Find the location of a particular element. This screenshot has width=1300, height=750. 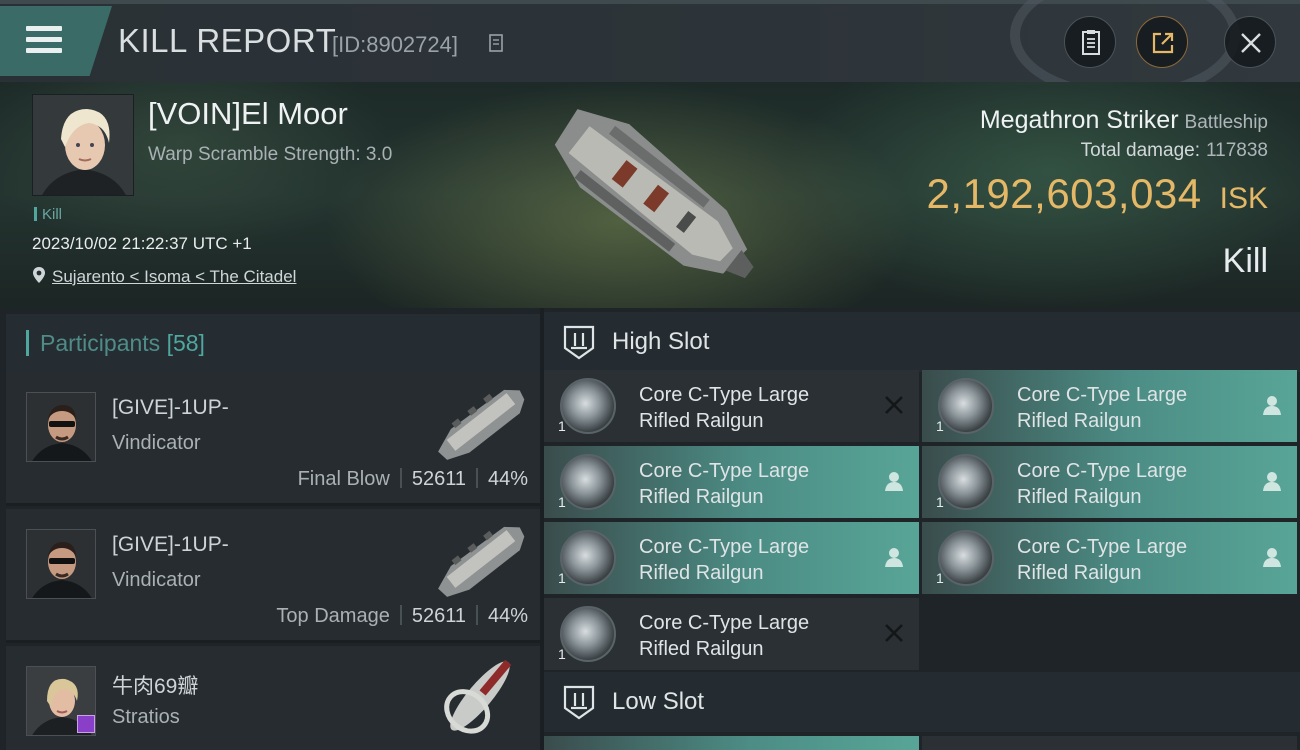

participant-name: 牛肉69瓣 is located at coordinates (155, 686).